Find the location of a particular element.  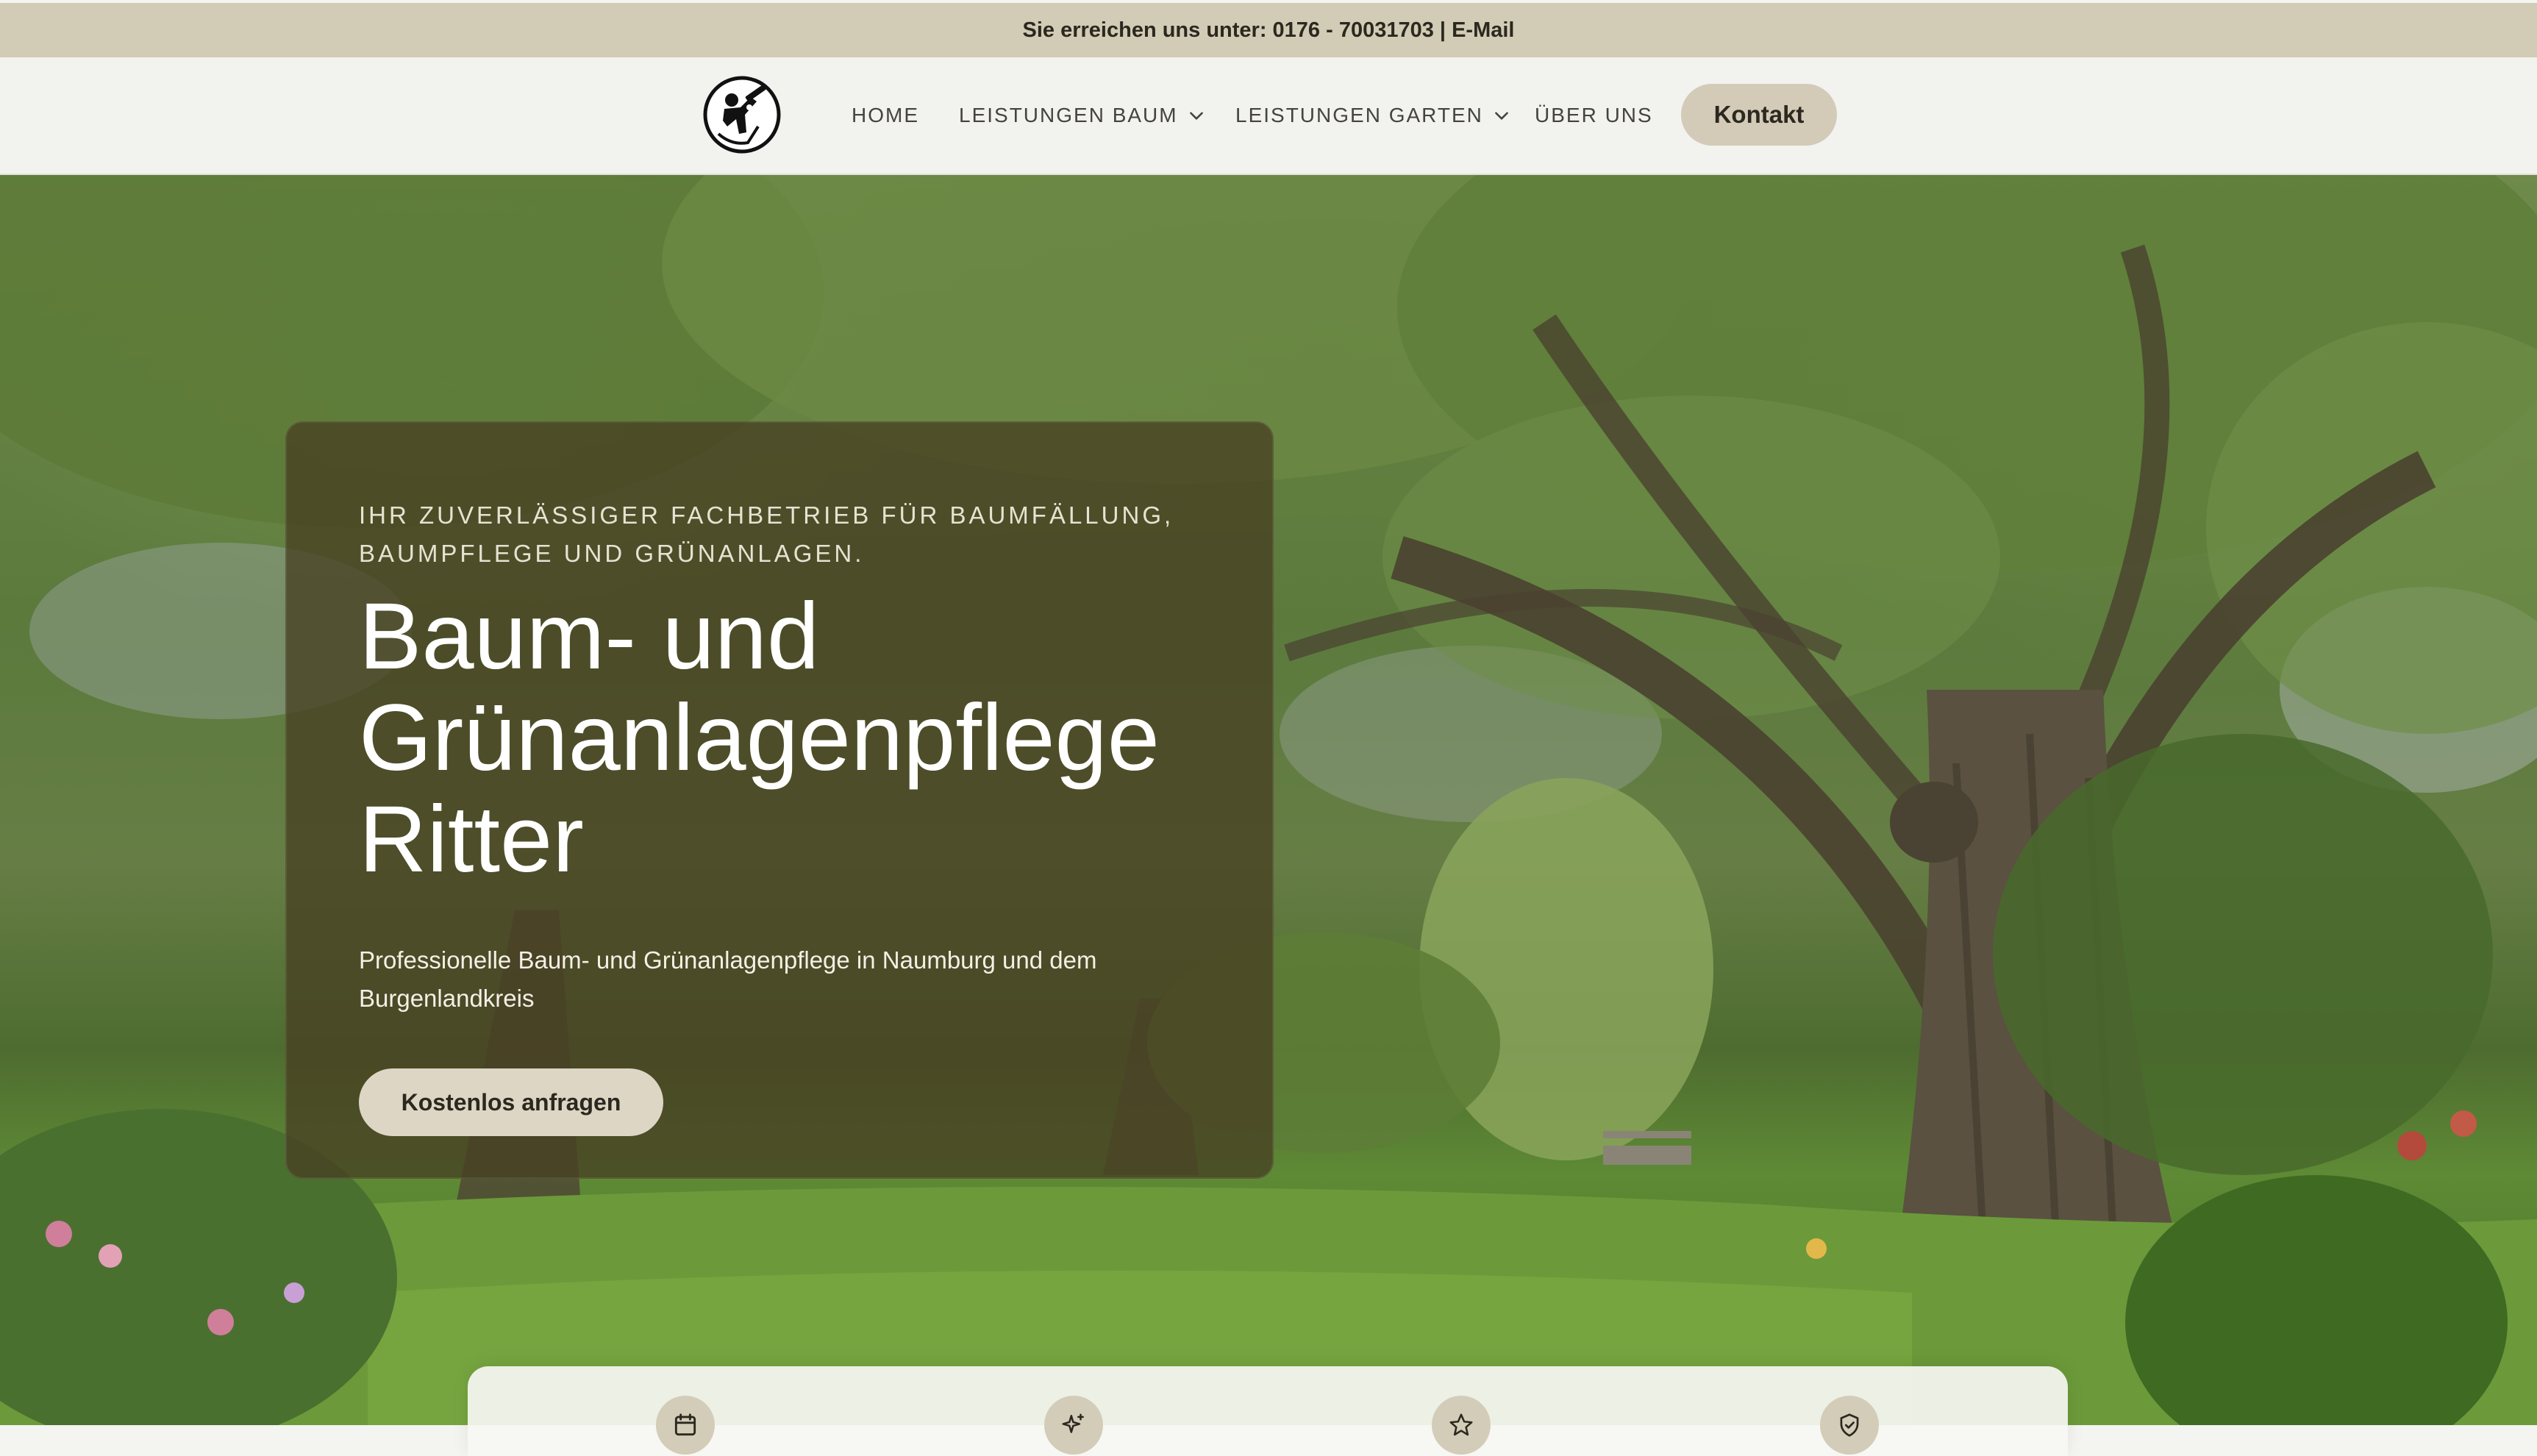

feature-bar is located at coordinates (1268, 1411).